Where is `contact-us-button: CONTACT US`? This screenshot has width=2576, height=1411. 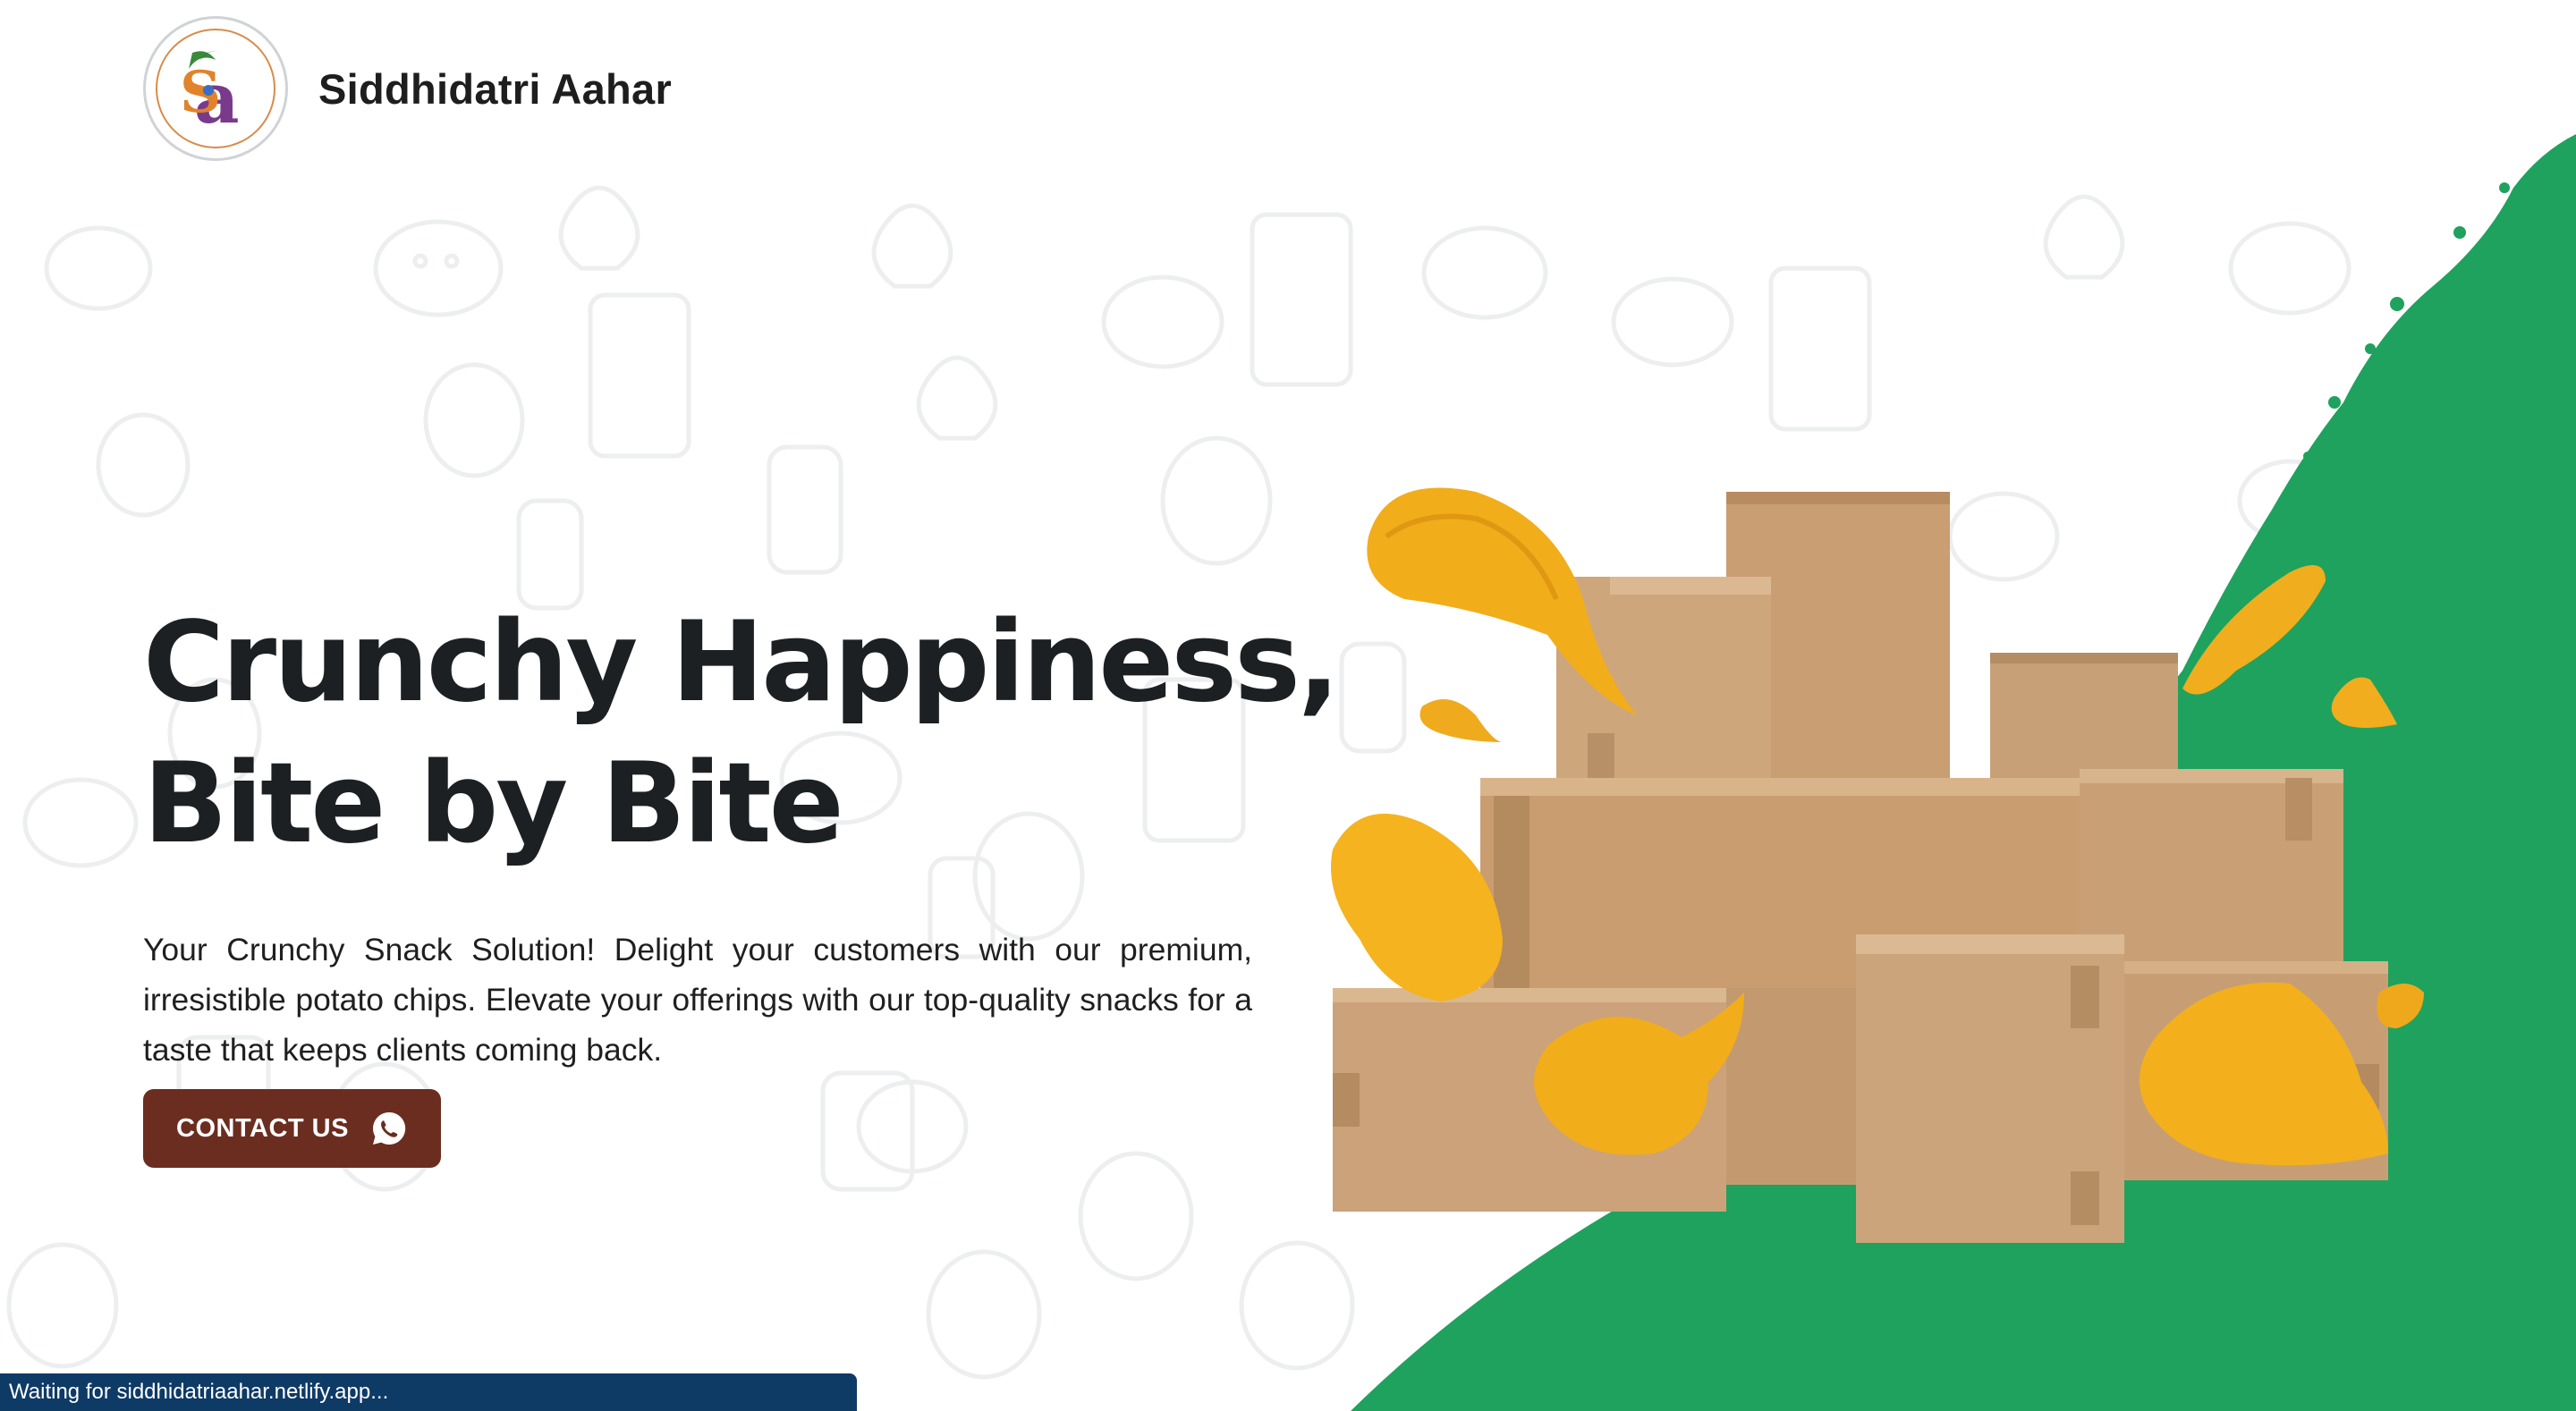
contact-us-button: CONTACT US is located at coordinates (292, 1128).